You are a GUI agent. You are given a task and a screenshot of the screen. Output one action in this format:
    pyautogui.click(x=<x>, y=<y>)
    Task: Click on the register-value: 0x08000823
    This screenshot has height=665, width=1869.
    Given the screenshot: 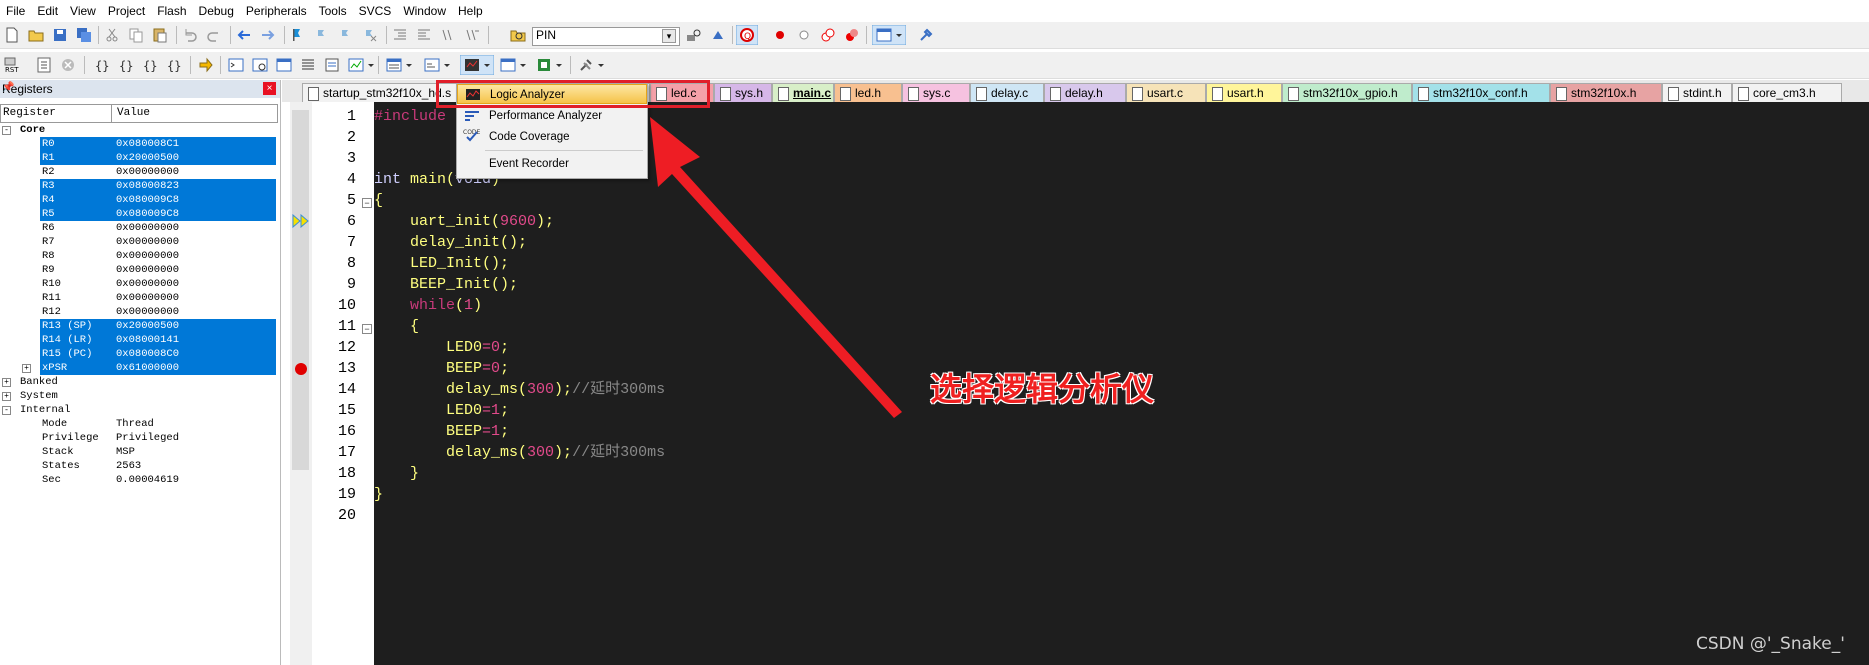 What is the action you would take?
    pyautogui.click(x=147, y=186)
    